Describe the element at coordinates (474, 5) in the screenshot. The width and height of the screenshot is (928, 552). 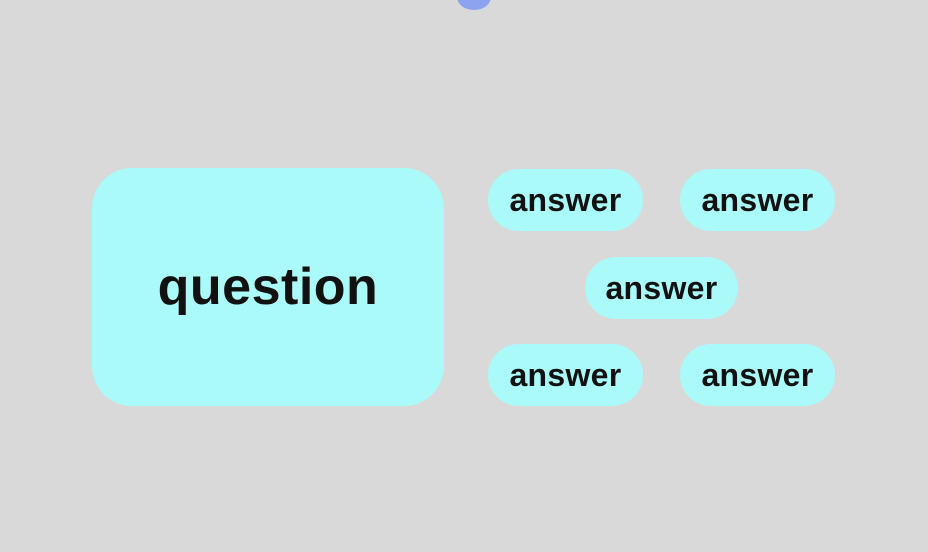
I see `indicator-dot` at that location.